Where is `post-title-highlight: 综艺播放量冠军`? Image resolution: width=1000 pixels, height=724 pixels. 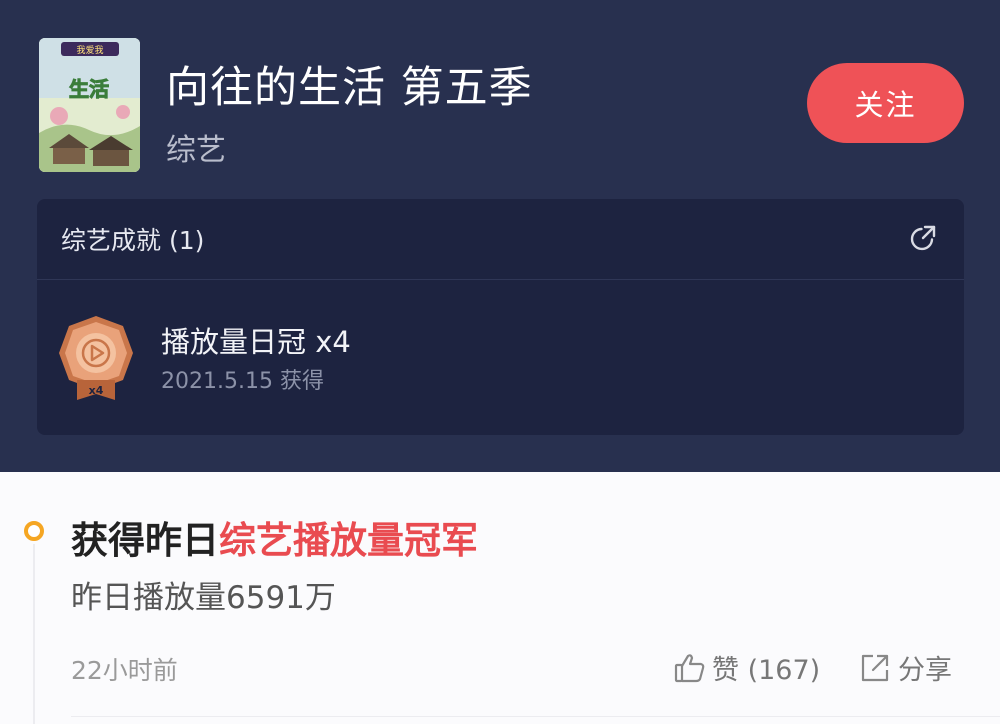
post-title-highlight: 综艺播放量冠军 is located at coordinates (348, 540).